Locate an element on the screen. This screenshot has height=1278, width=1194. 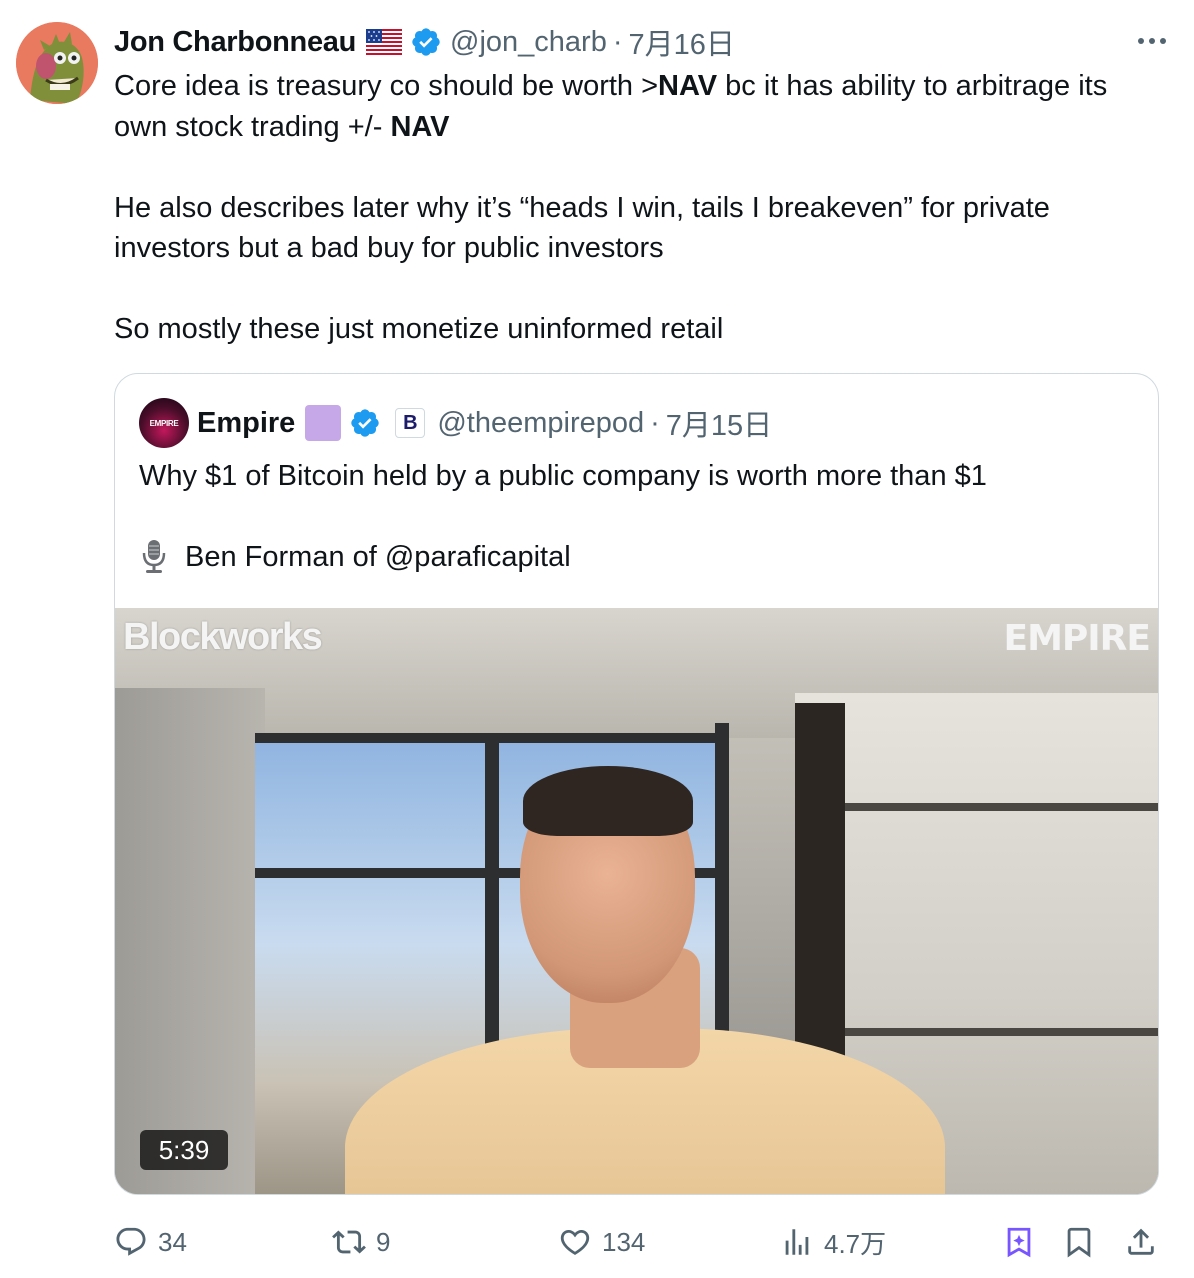
bookmark-icon is located at coordinates (1079, 1242).